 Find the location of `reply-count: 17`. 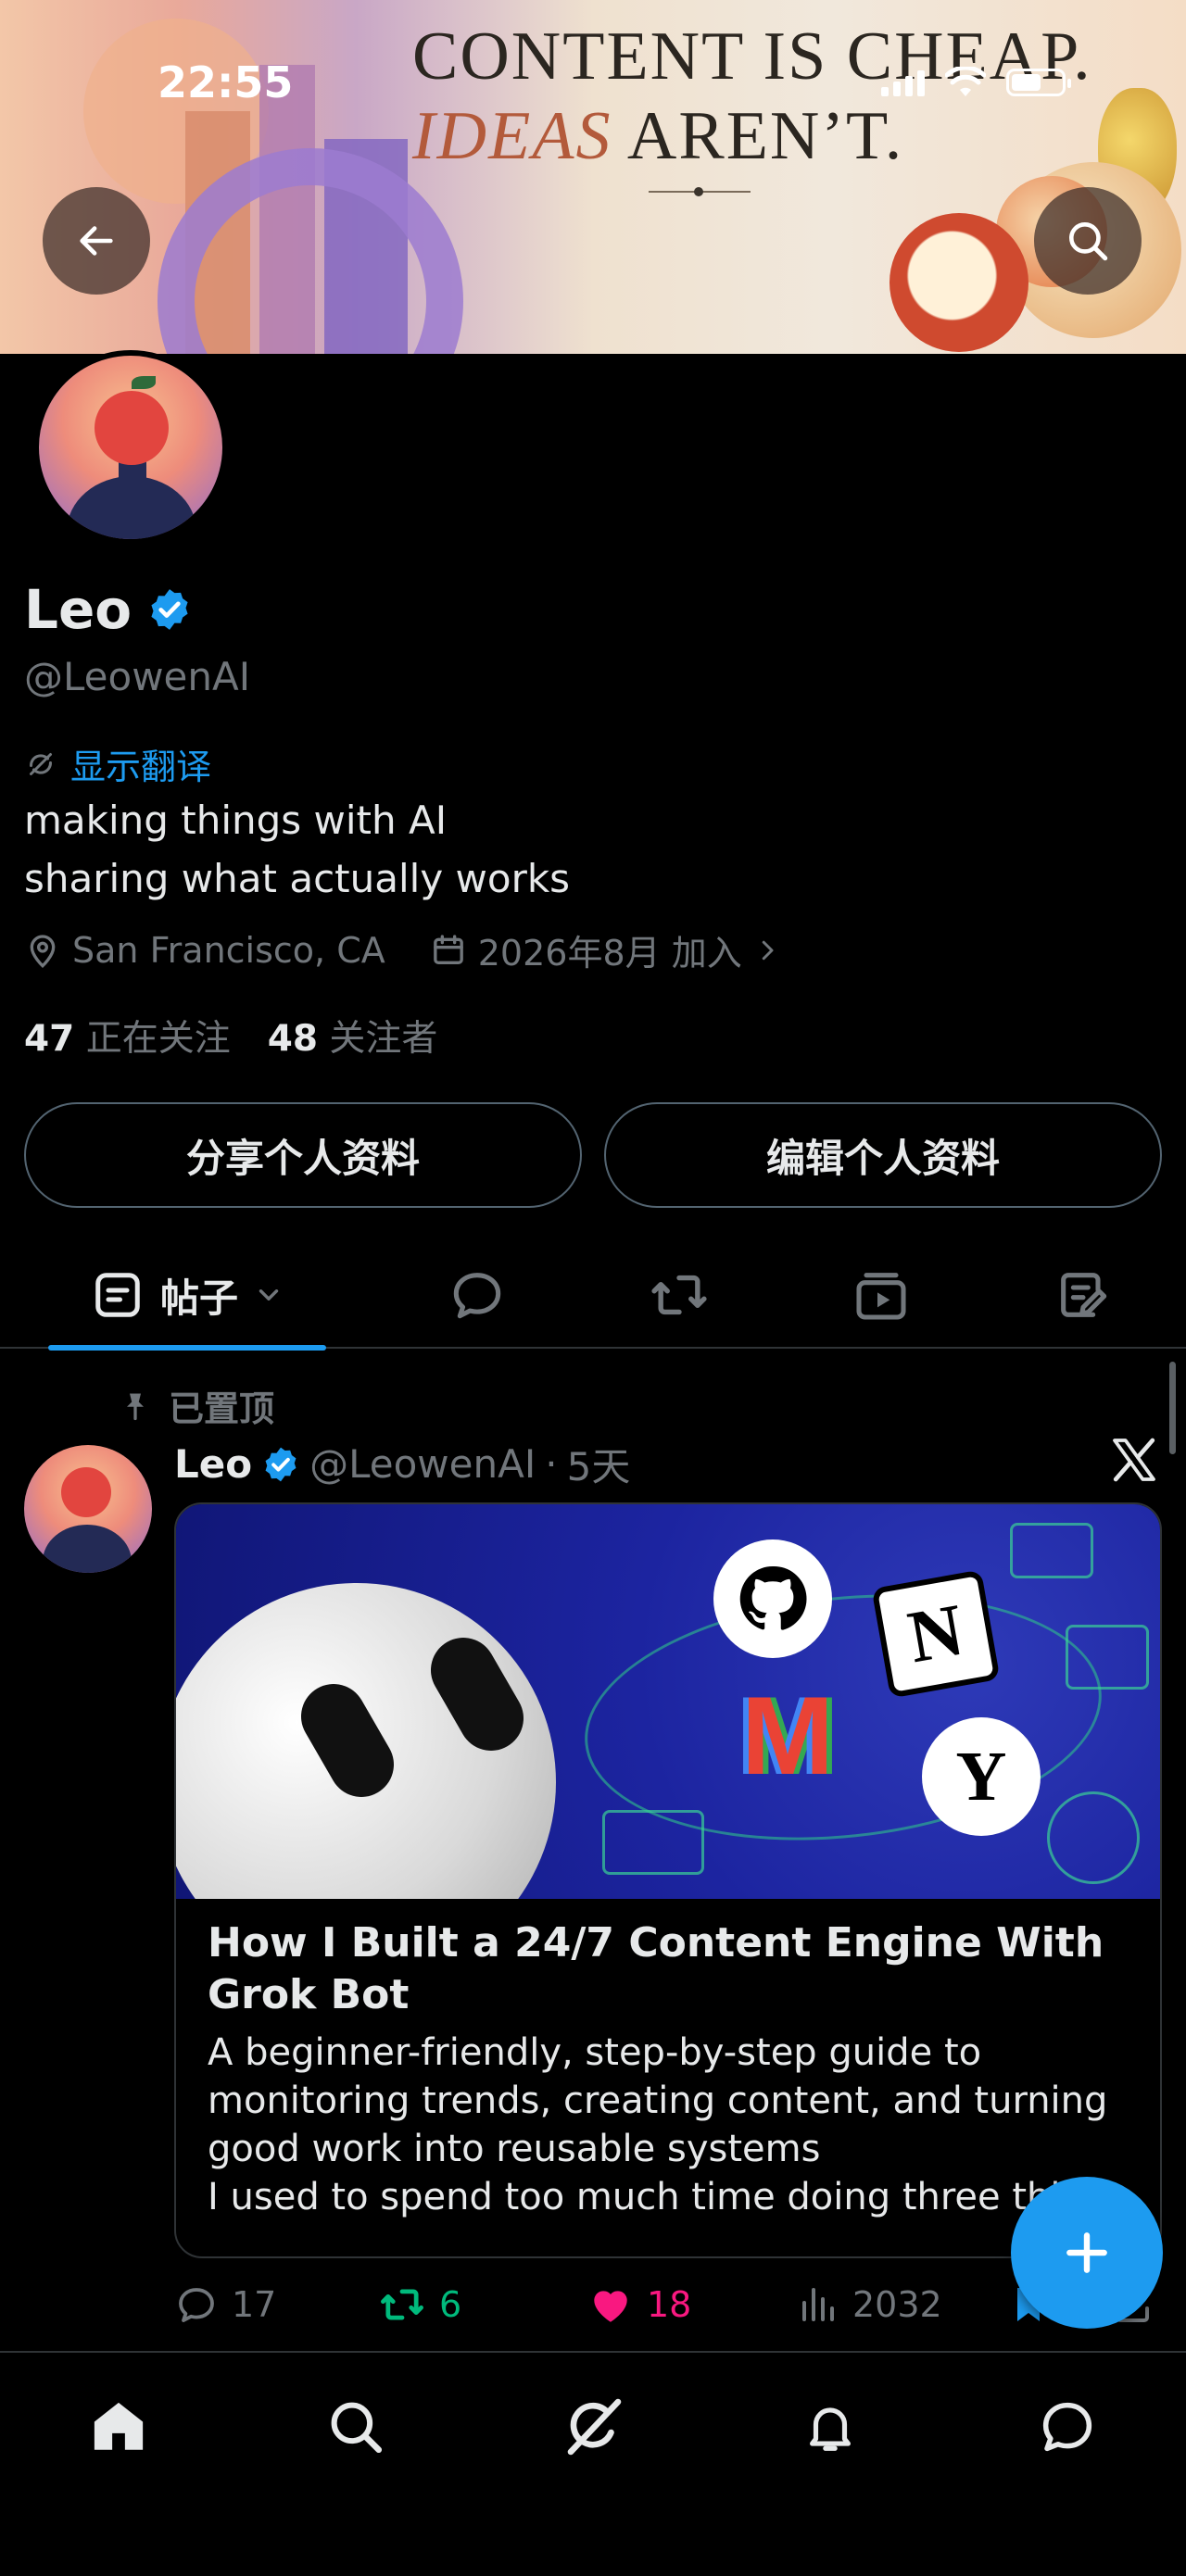

reply-count: 17 is located at coordinates (254, 2304).